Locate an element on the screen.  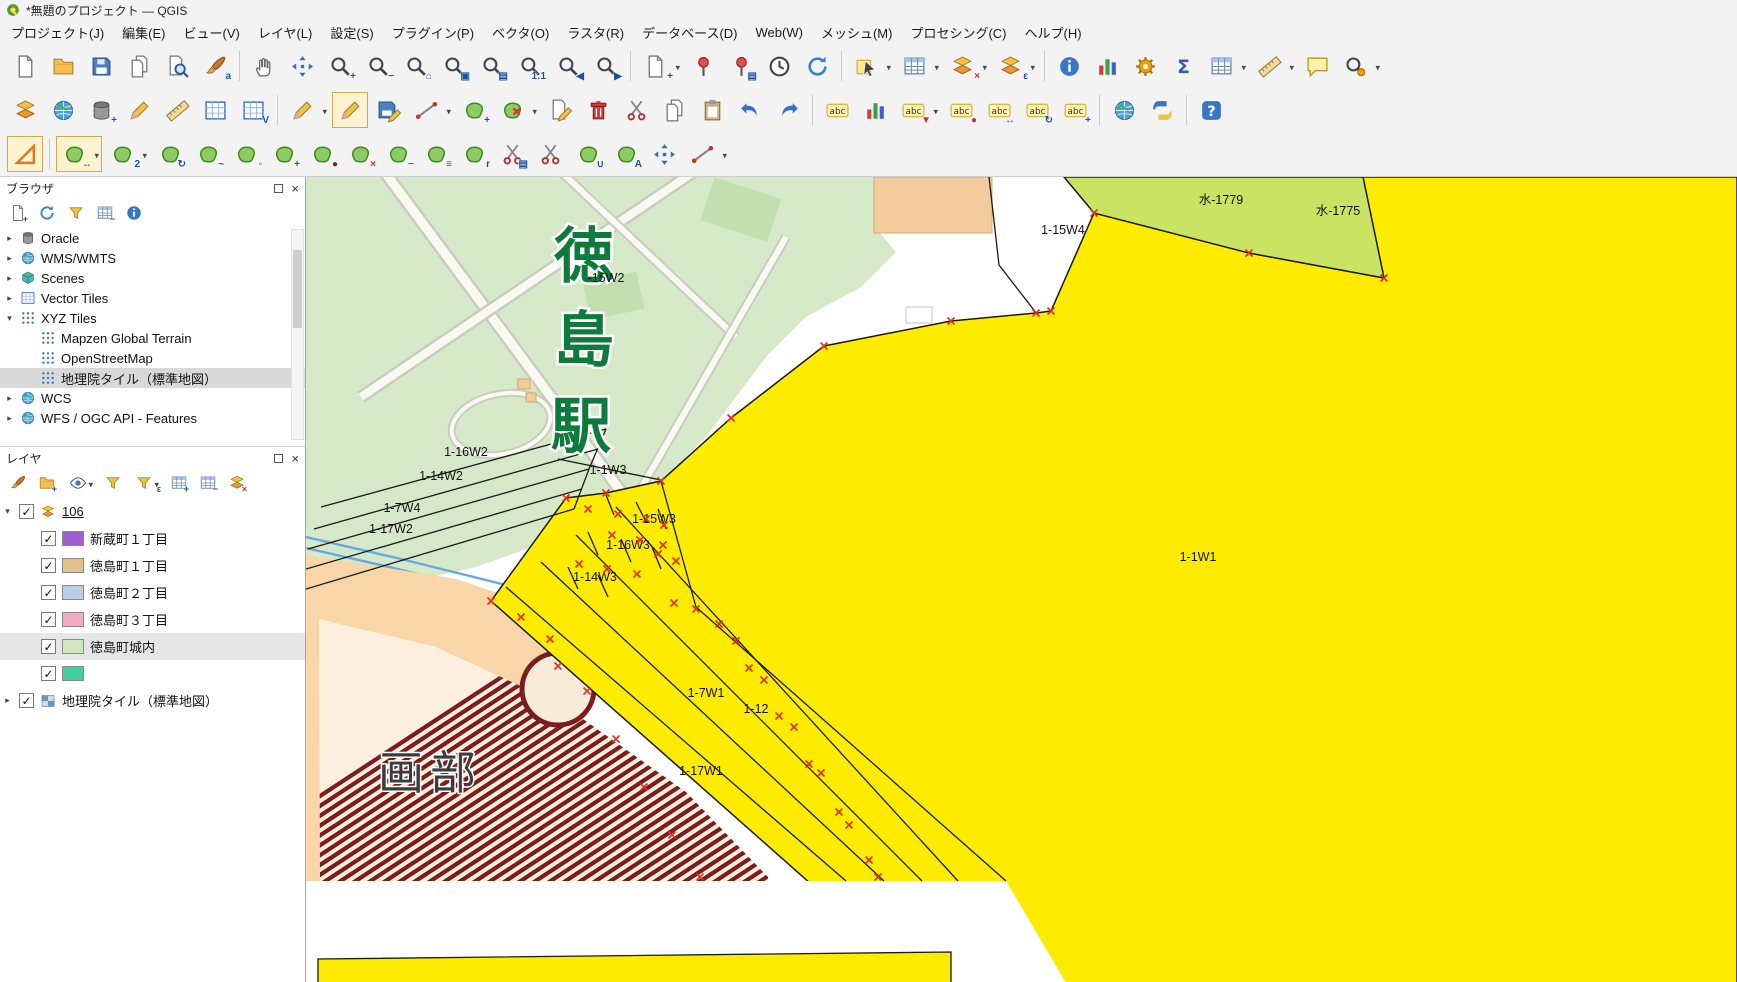
highlight-pinned-labels-button: ● is located at coordinates (961, 110).